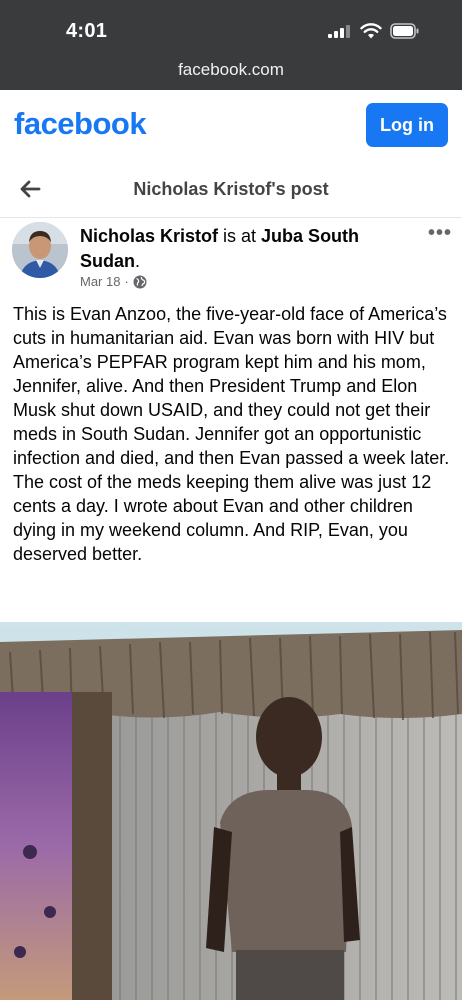  What do you see at coordinates (100, 281) in the screenshot?
I see `post-date: Mar 18` at bounding box center [100, 281].